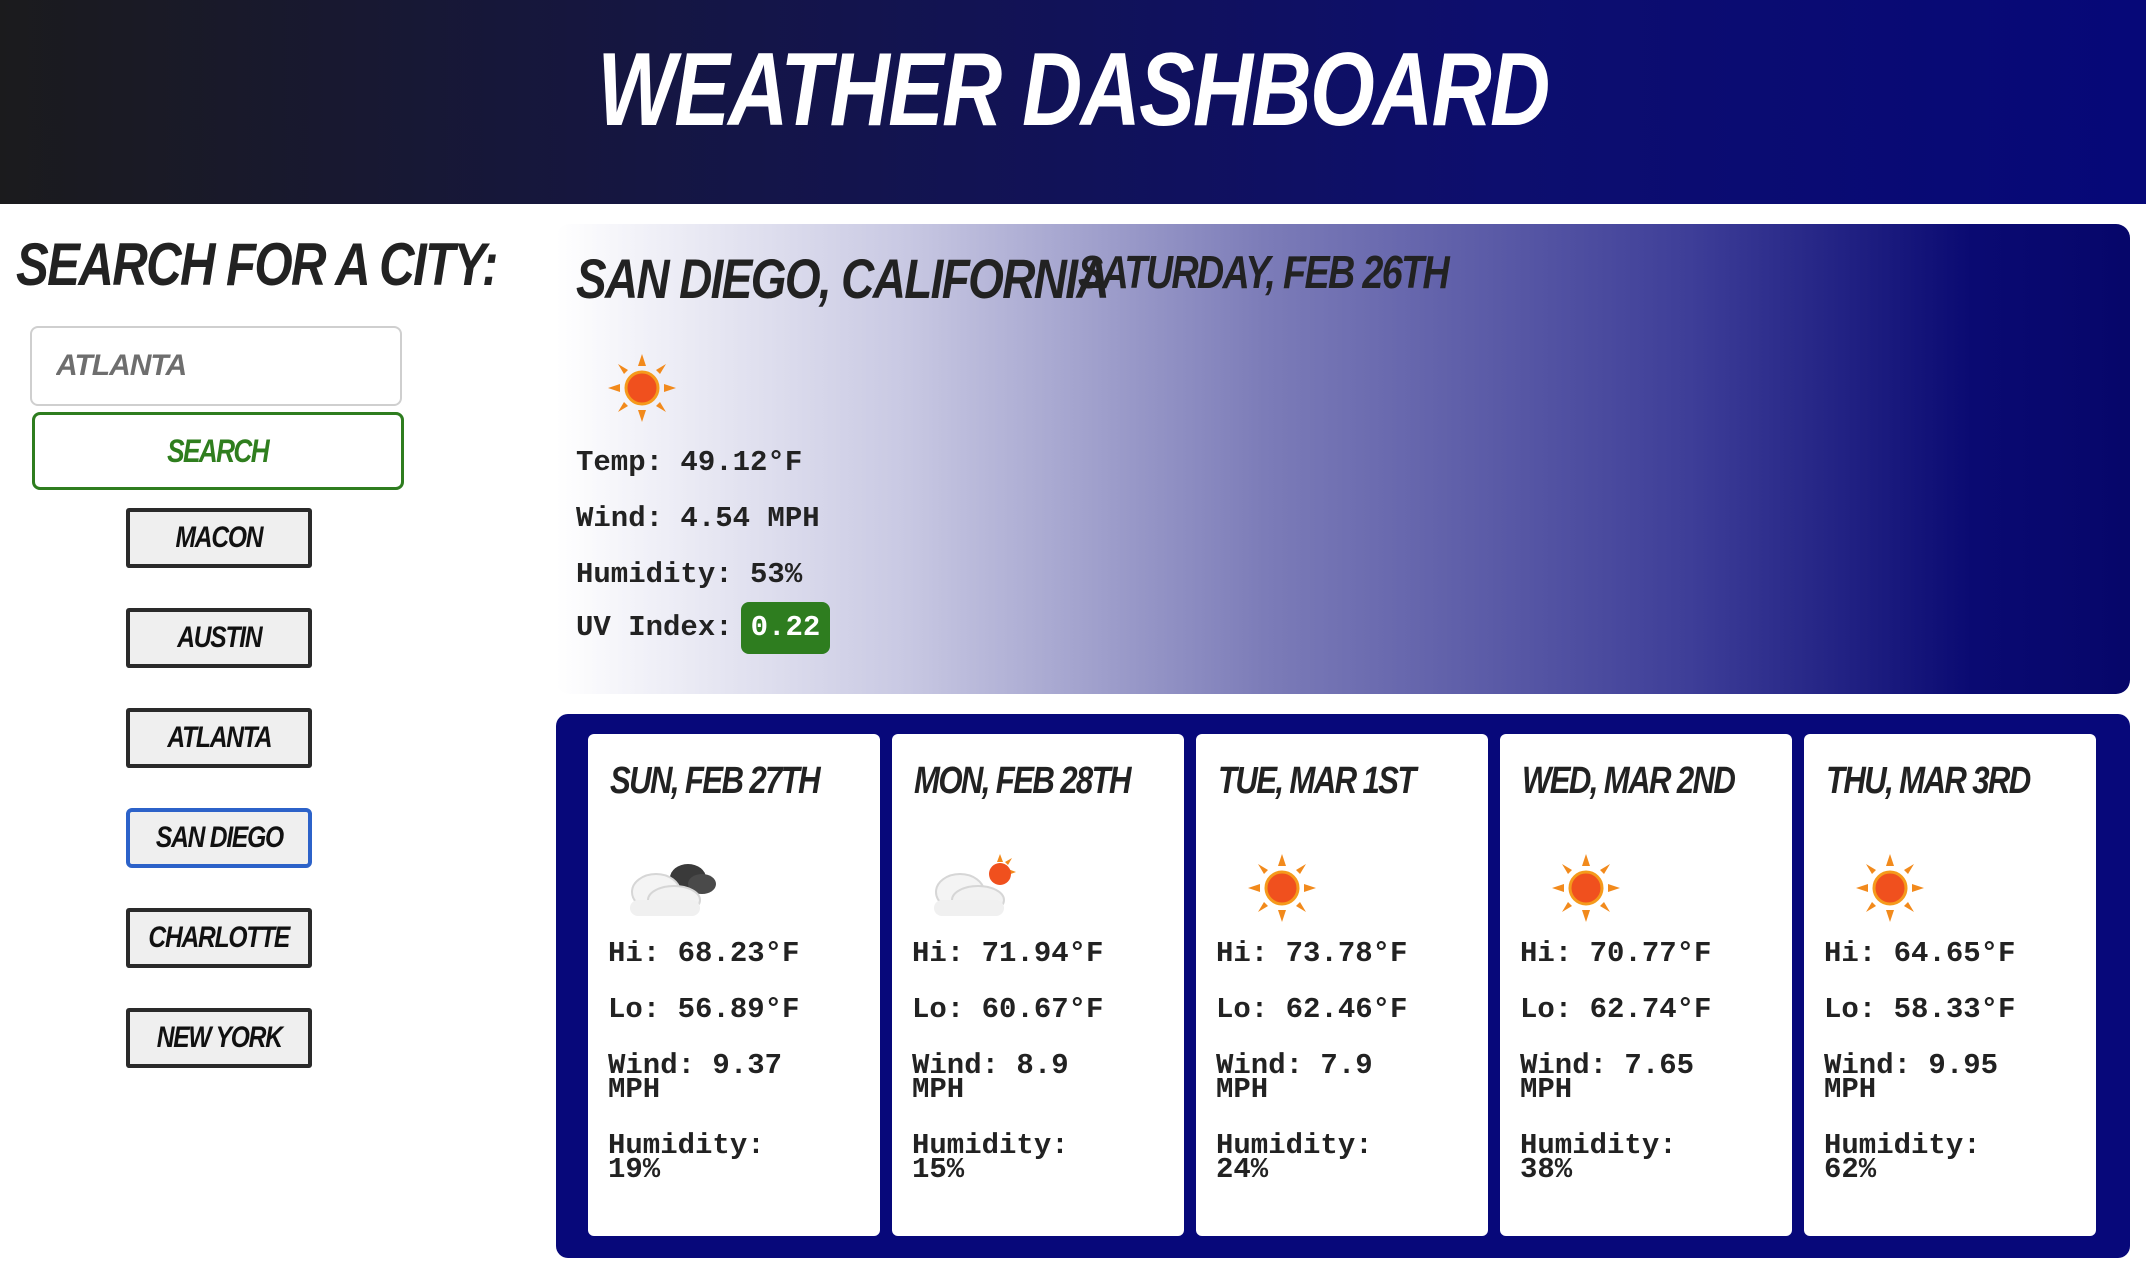  Describe the element at coordinates (785, 628) in the screenshot. I see `uv-index-badge: 0.22` at that location.